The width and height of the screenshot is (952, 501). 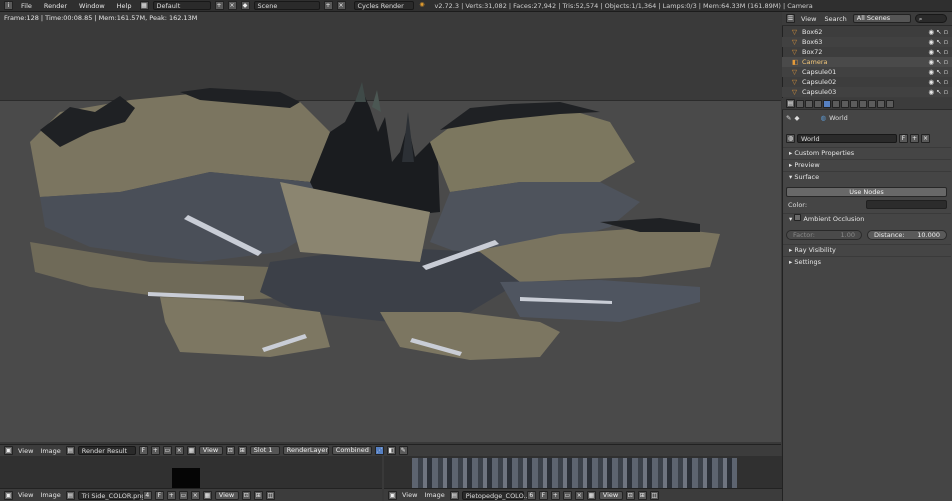 I want to click on add-scene-icon: +, so click(x=328, y=5).